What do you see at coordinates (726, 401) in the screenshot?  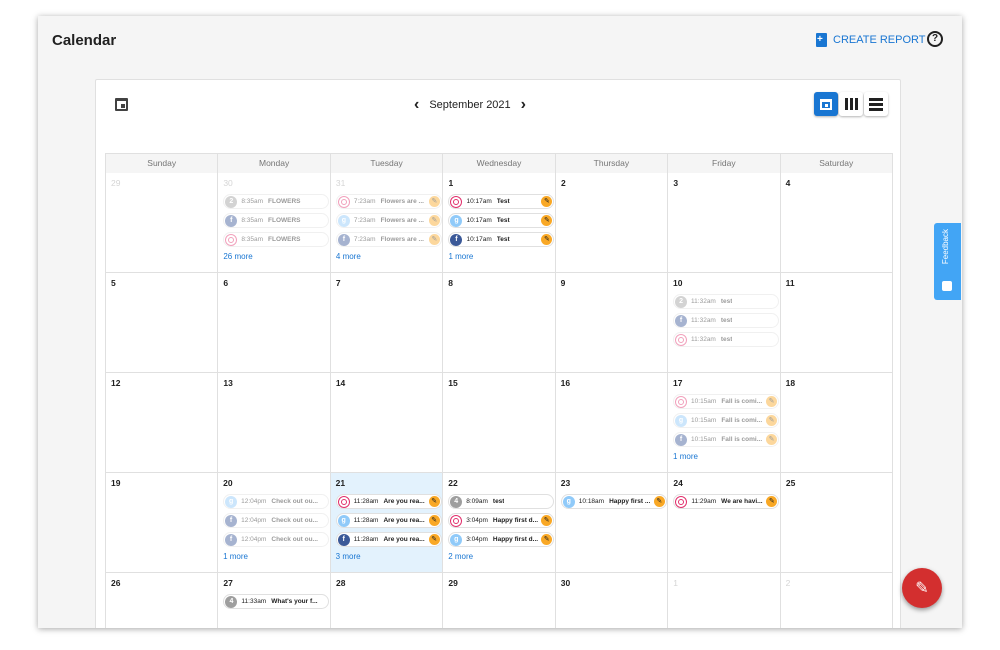 I see `post-chip: 10:15am Fall is comi... ✎` at bounding box center [726, 401].